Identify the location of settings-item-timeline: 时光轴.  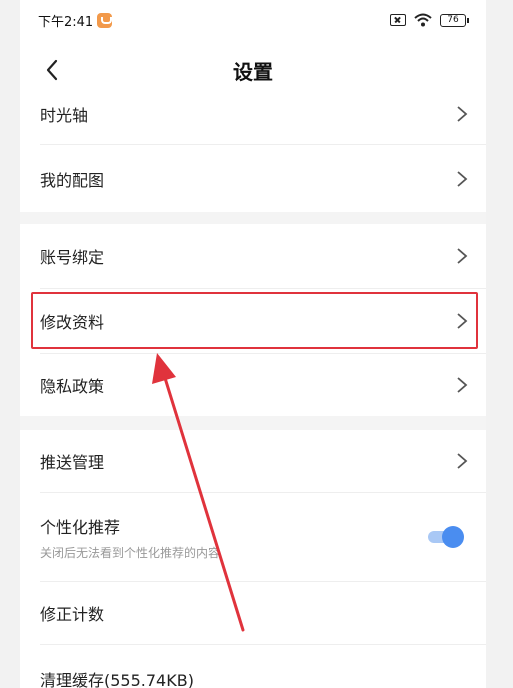
(253, 114).